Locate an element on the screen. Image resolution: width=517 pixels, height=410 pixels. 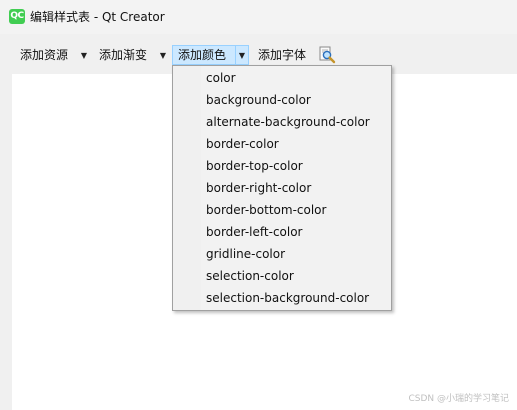
add-resource-dropdown-icon: ▼ is located at coordinates (84, 55).